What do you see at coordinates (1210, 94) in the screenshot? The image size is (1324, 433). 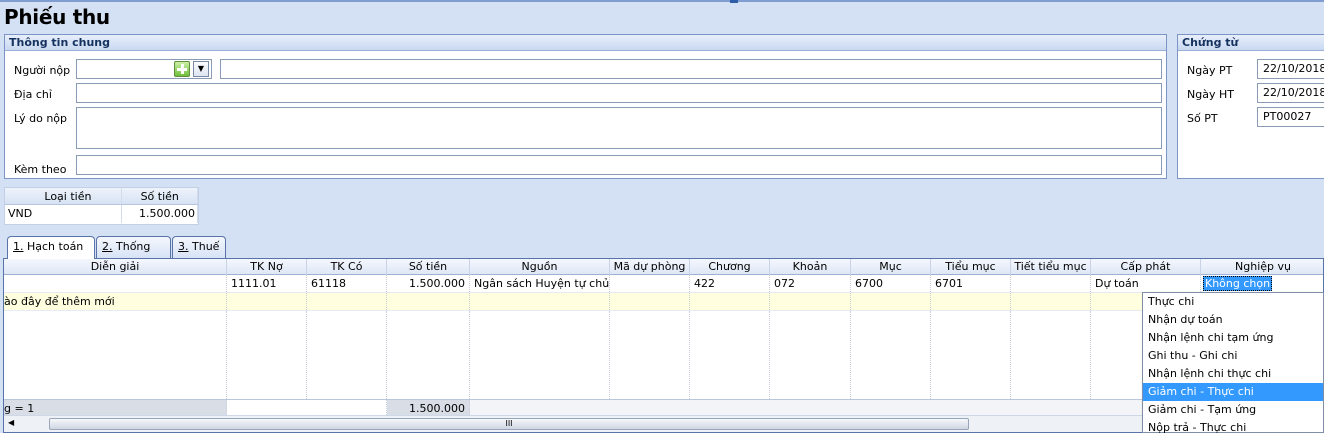 I see `date-ht-label: Ngày HT` at bounding box center [1210, 94].